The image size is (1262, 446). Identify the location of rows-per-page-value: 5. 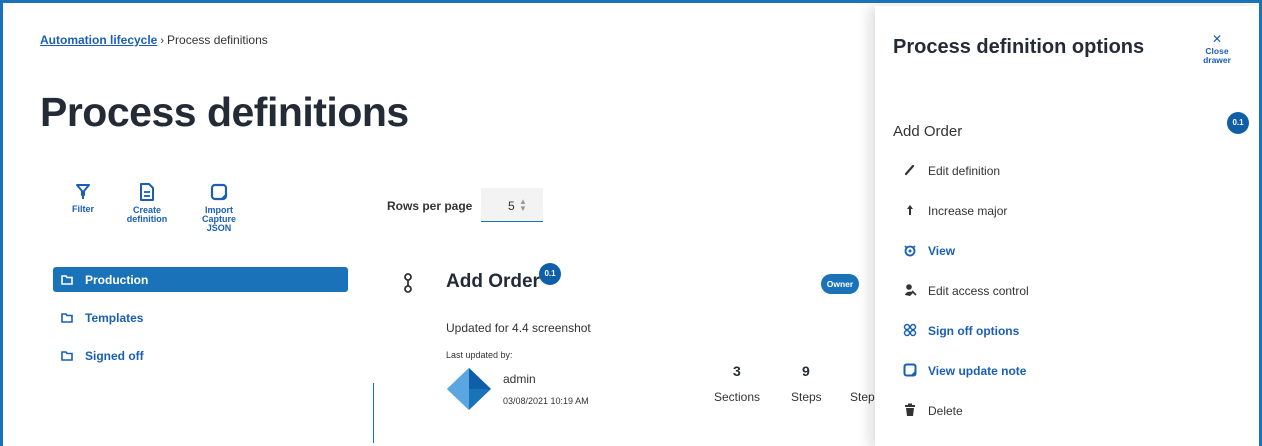
(511, 206).